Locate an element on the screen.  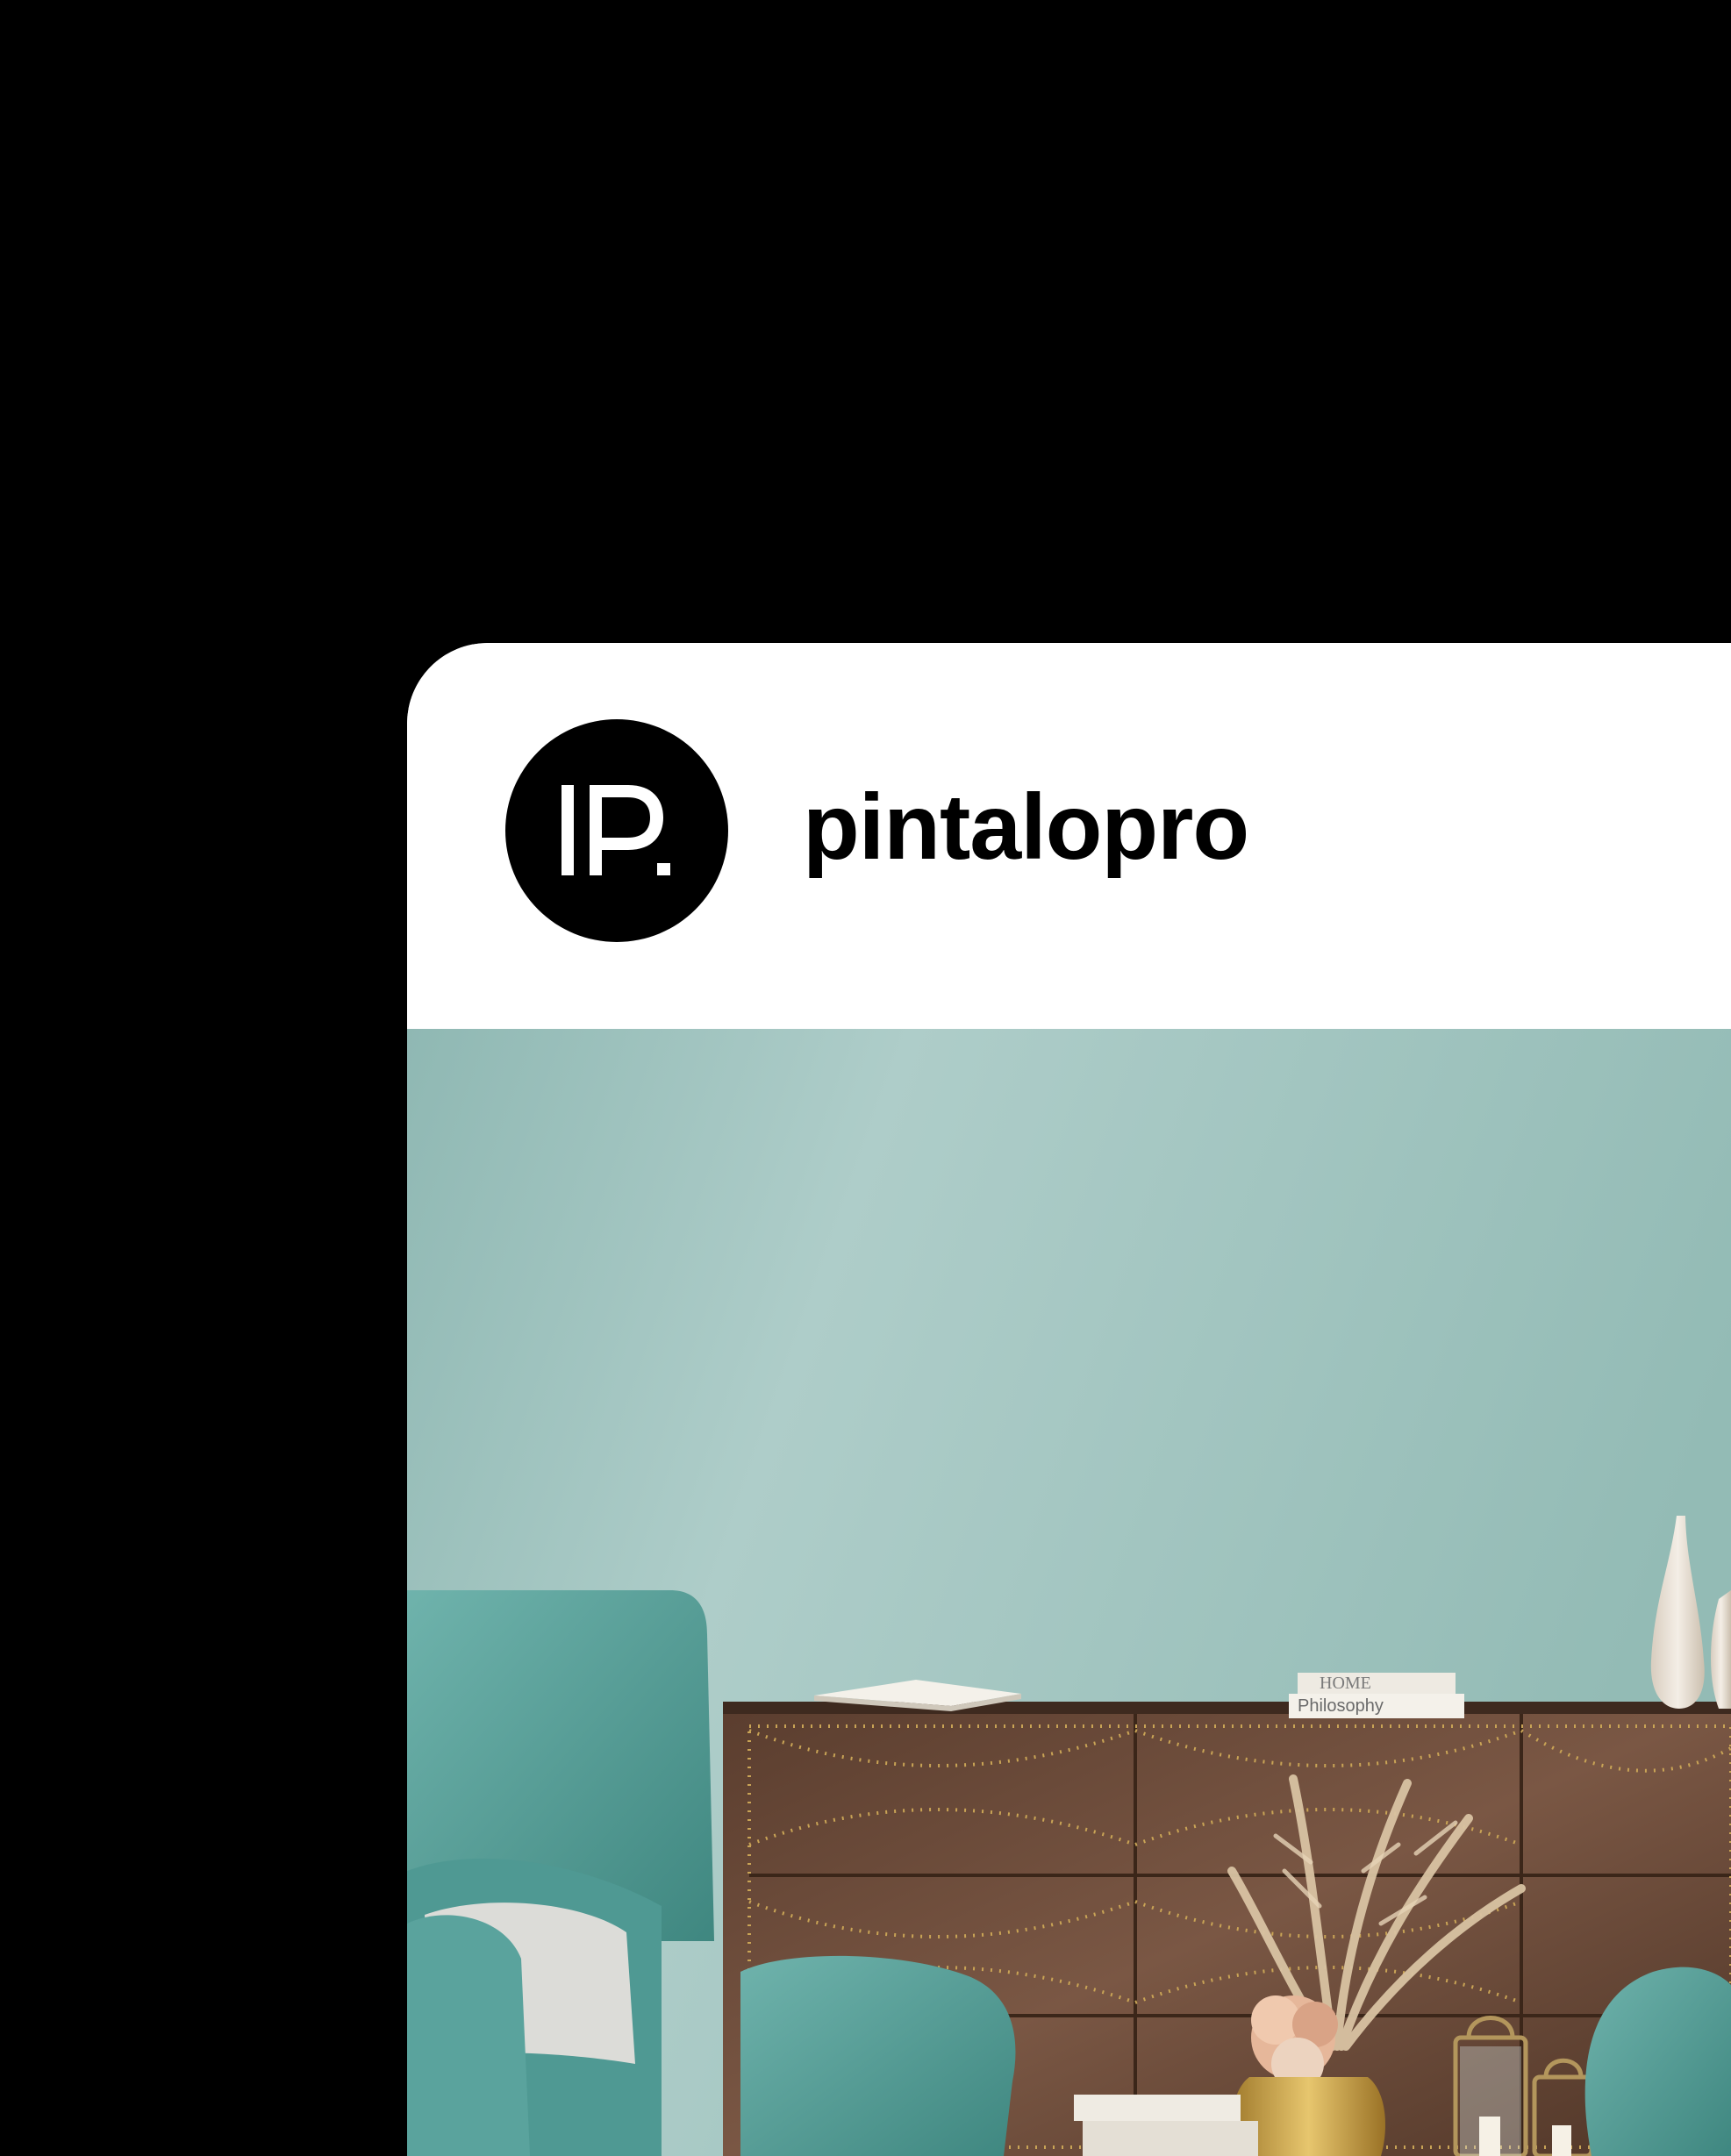
book-spine-top: HOME is located at coordinates (1346, 1683).